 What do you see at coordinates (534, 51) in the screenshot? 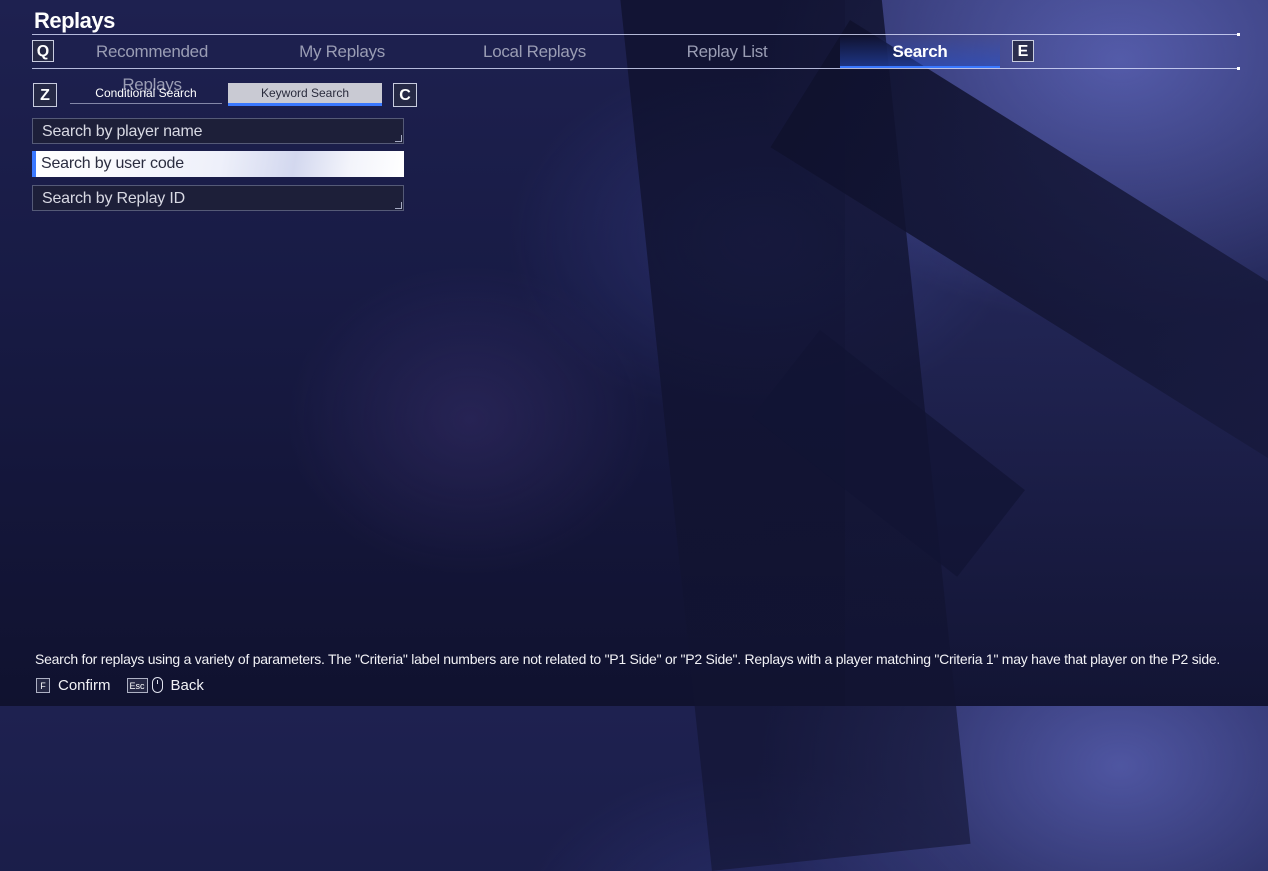
I see `tab-local-replays: Local Replays` at bounding box center [534, 51].